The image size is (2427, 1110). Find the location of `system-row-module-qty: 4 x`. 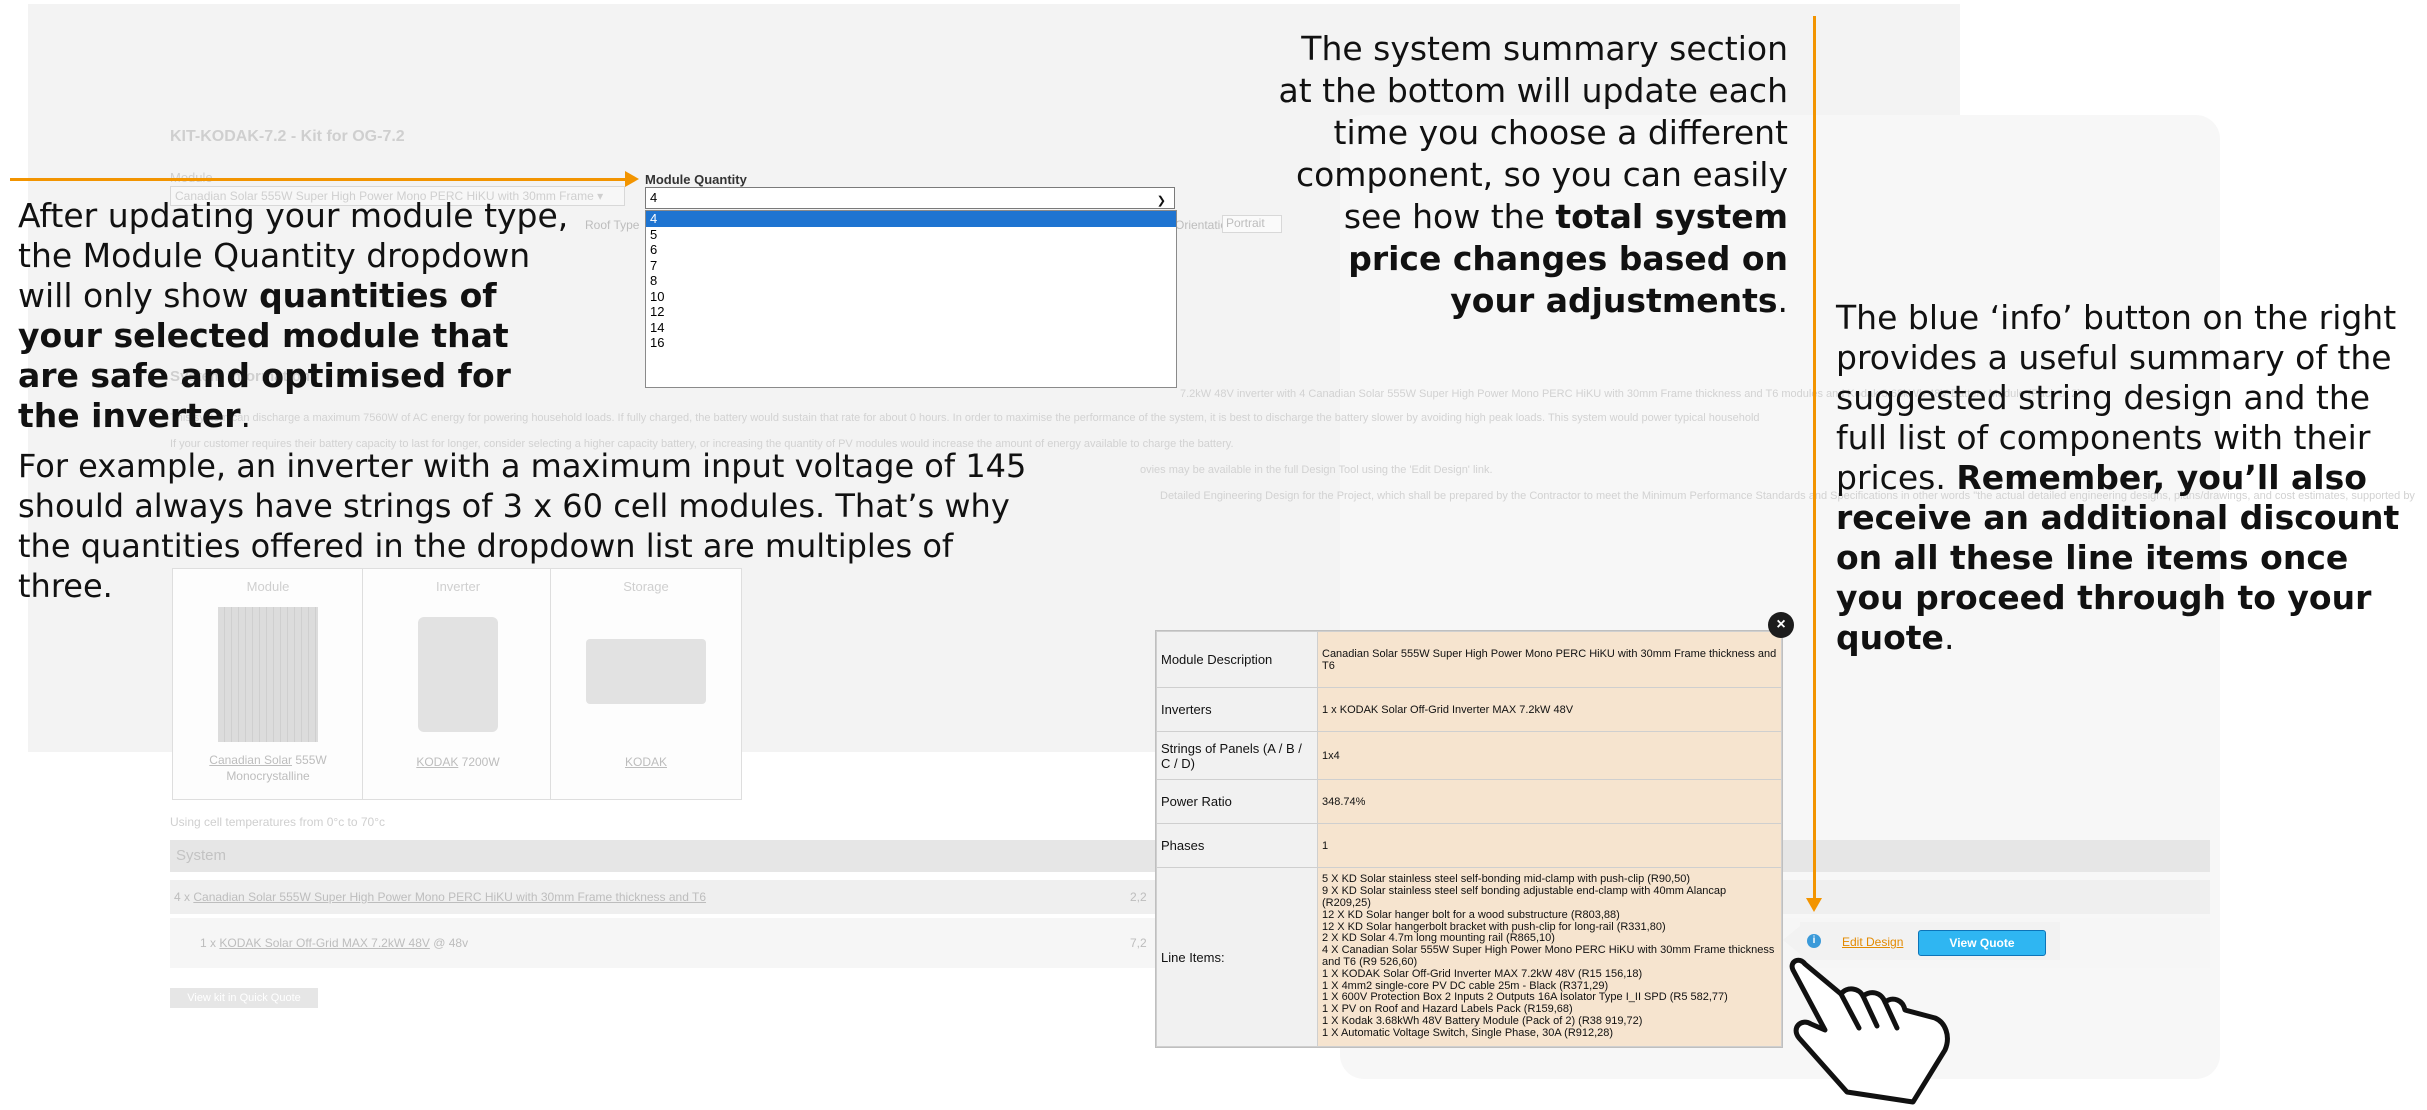

system-row-module-qty: 4 x is located at coordinates (182, 897).